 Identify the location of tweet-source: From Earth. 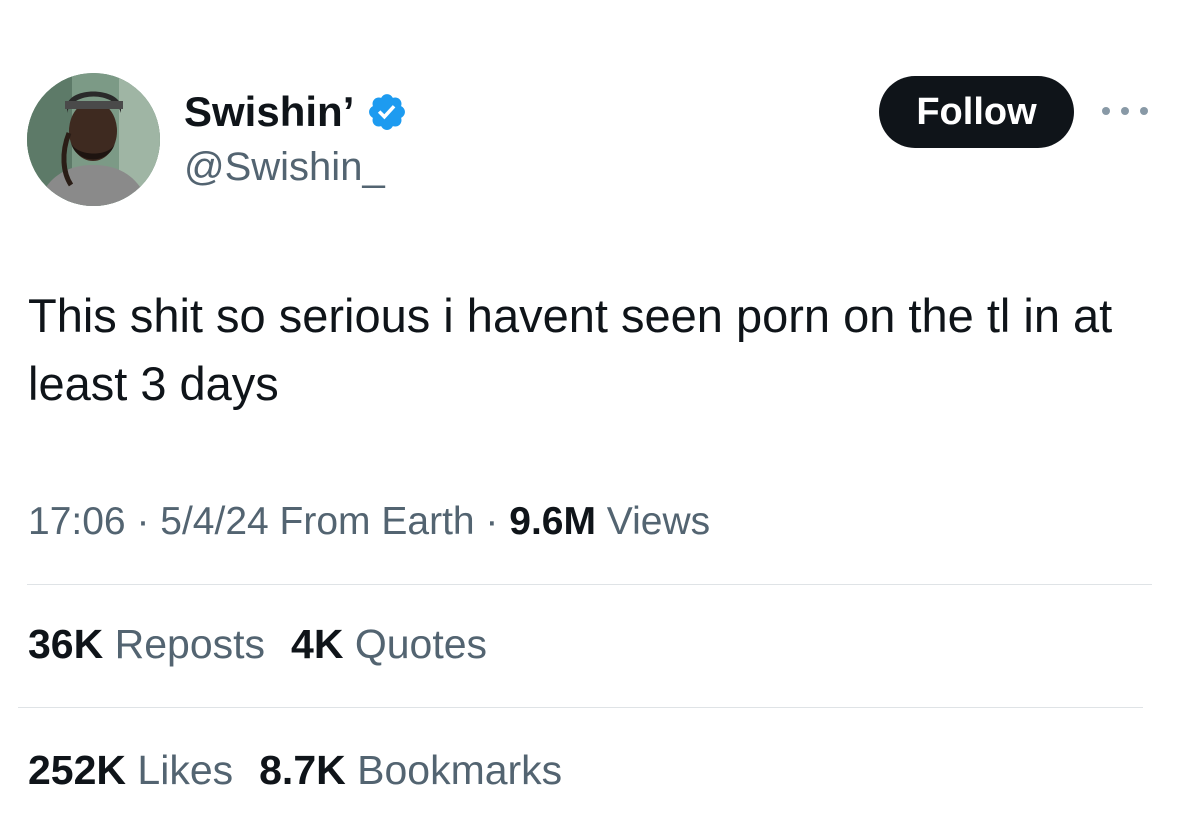
(371, 521).